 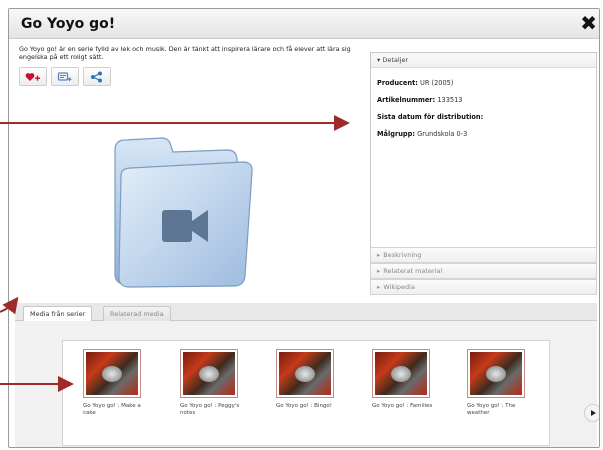 I want to click on media-item: Go Yoyo go! : Families, so click(x=402, y=379).